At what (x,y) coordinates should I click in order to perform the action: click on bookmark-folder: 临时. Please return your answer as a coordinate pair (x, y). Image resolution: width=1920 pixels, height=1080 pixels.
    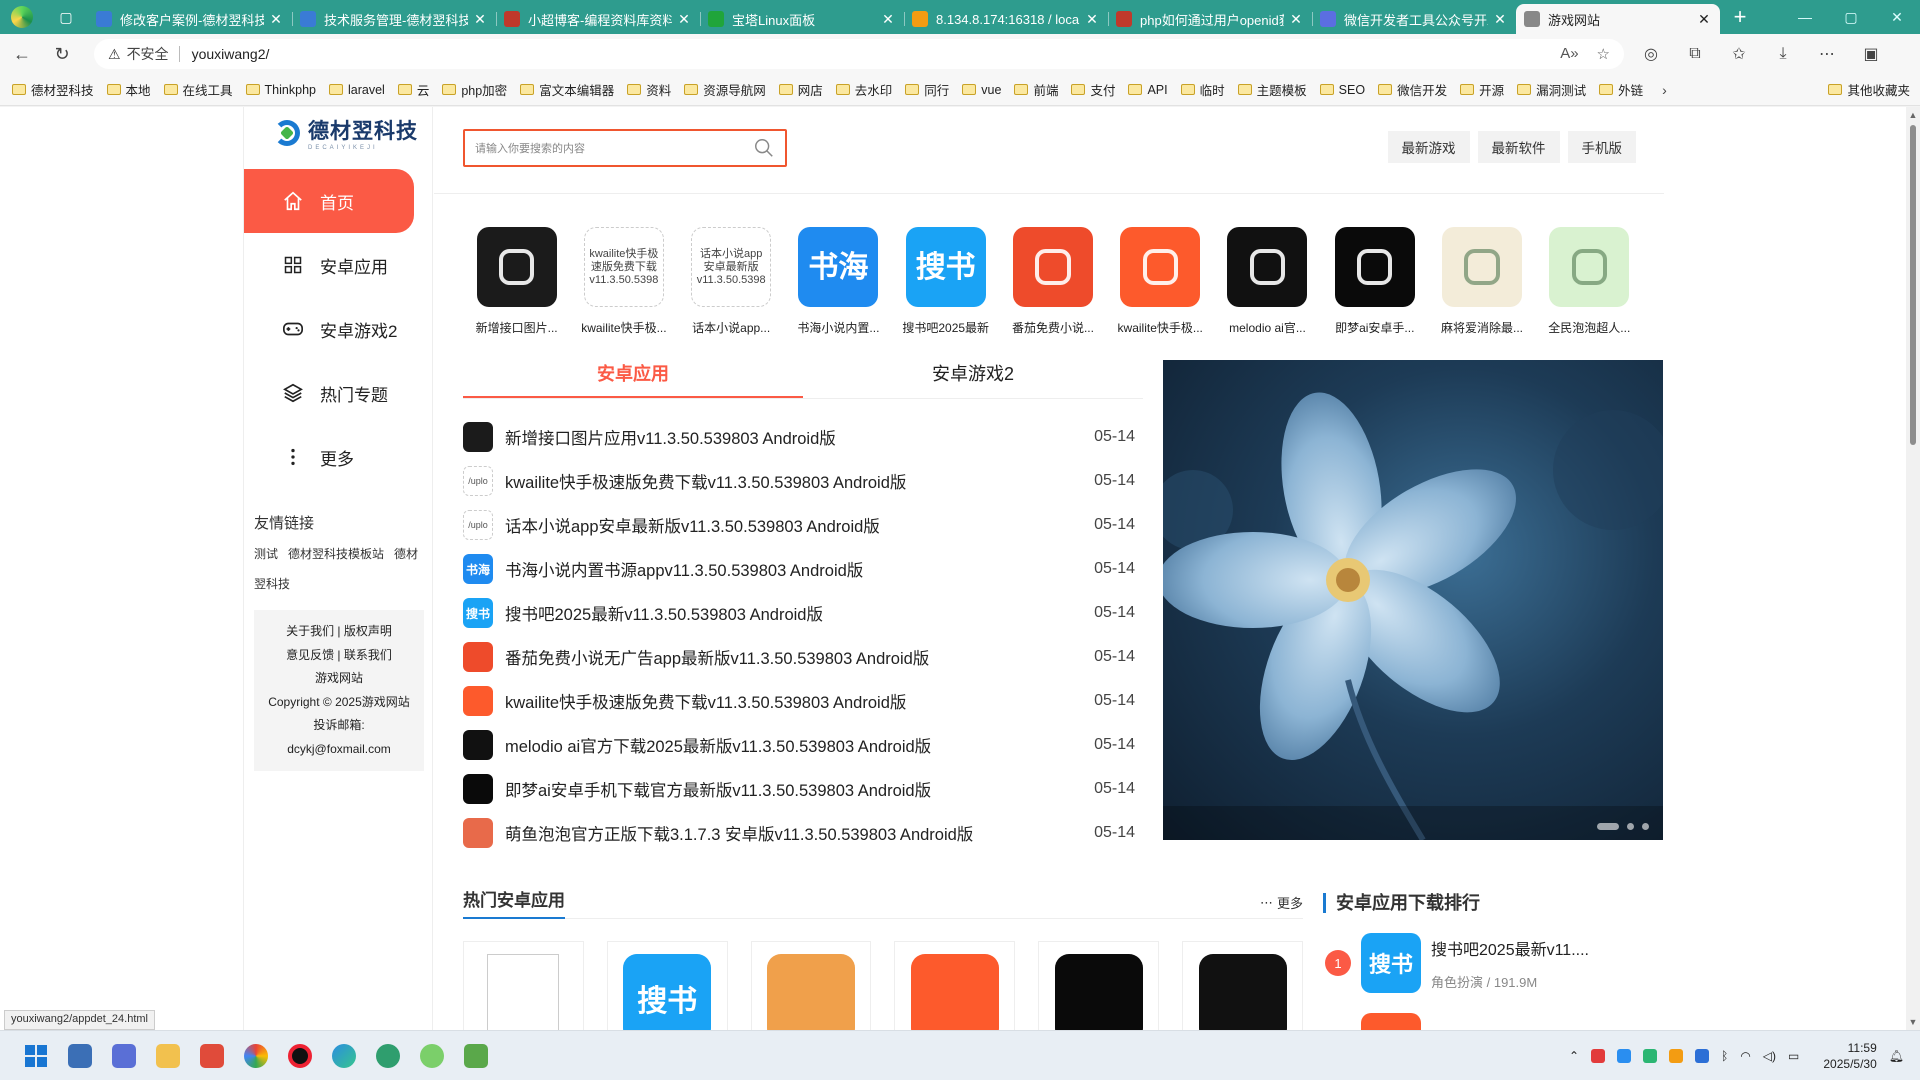
    Looking at the image, I should click on (1202, 89).